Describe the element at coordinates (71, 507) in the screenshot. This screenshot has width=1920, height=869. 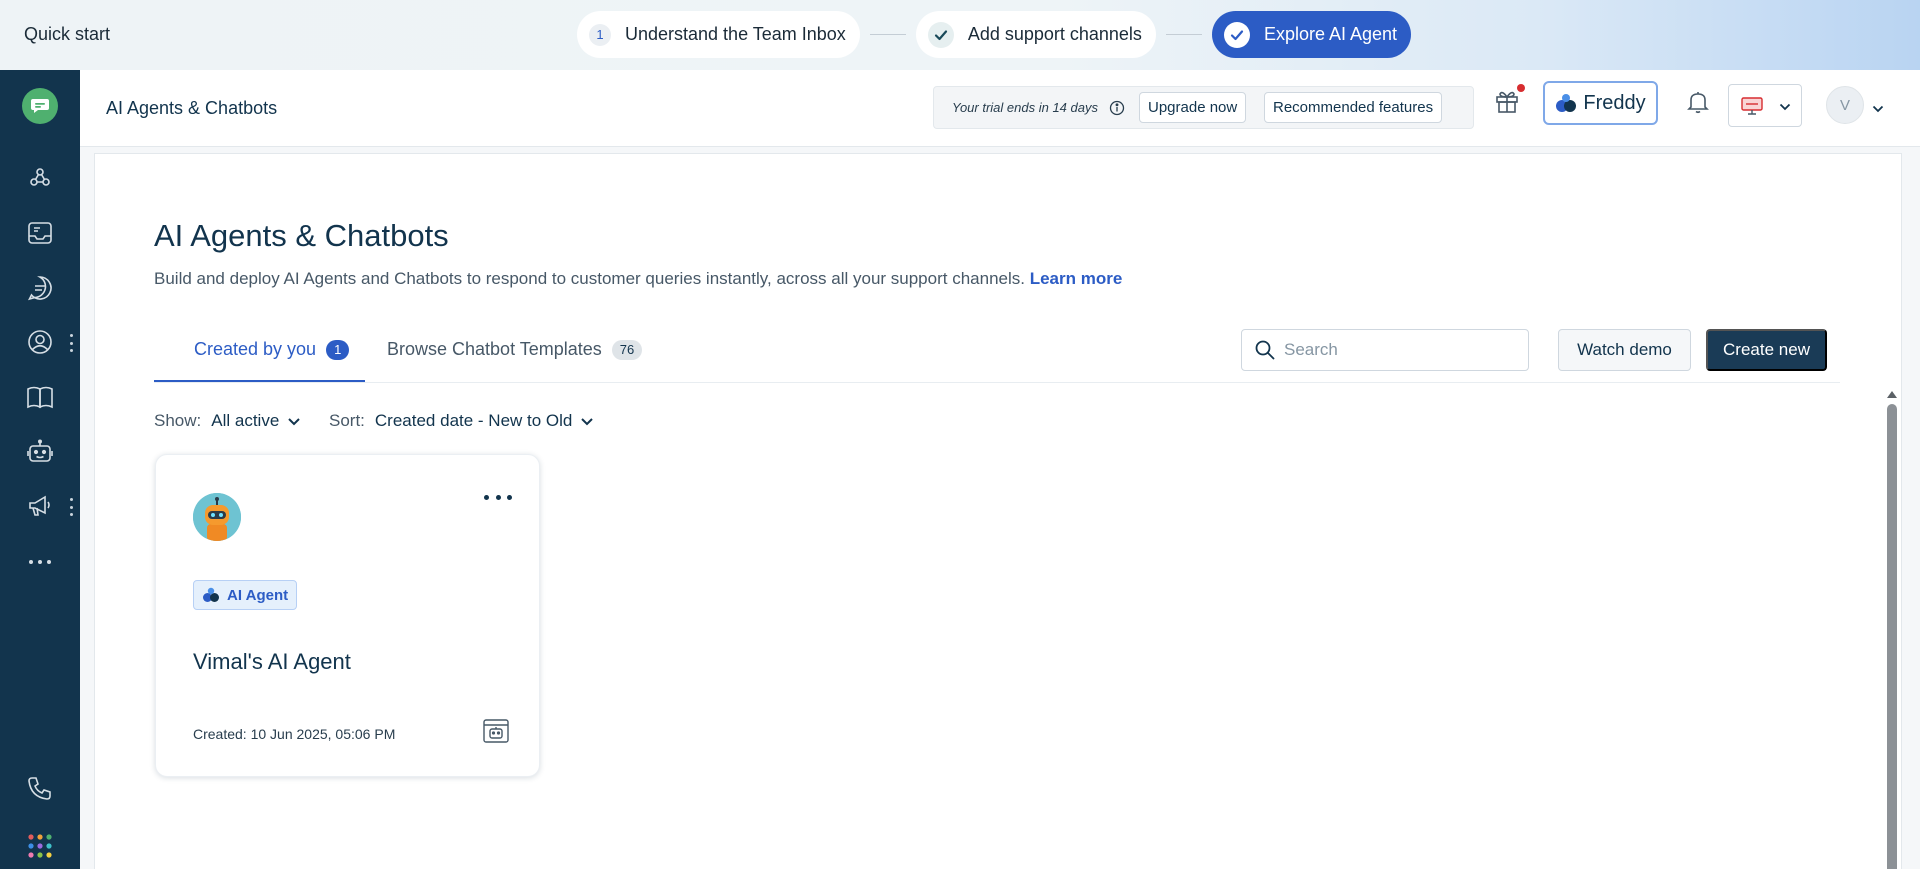
I see `campaigns-more-dots-icon` at that location.